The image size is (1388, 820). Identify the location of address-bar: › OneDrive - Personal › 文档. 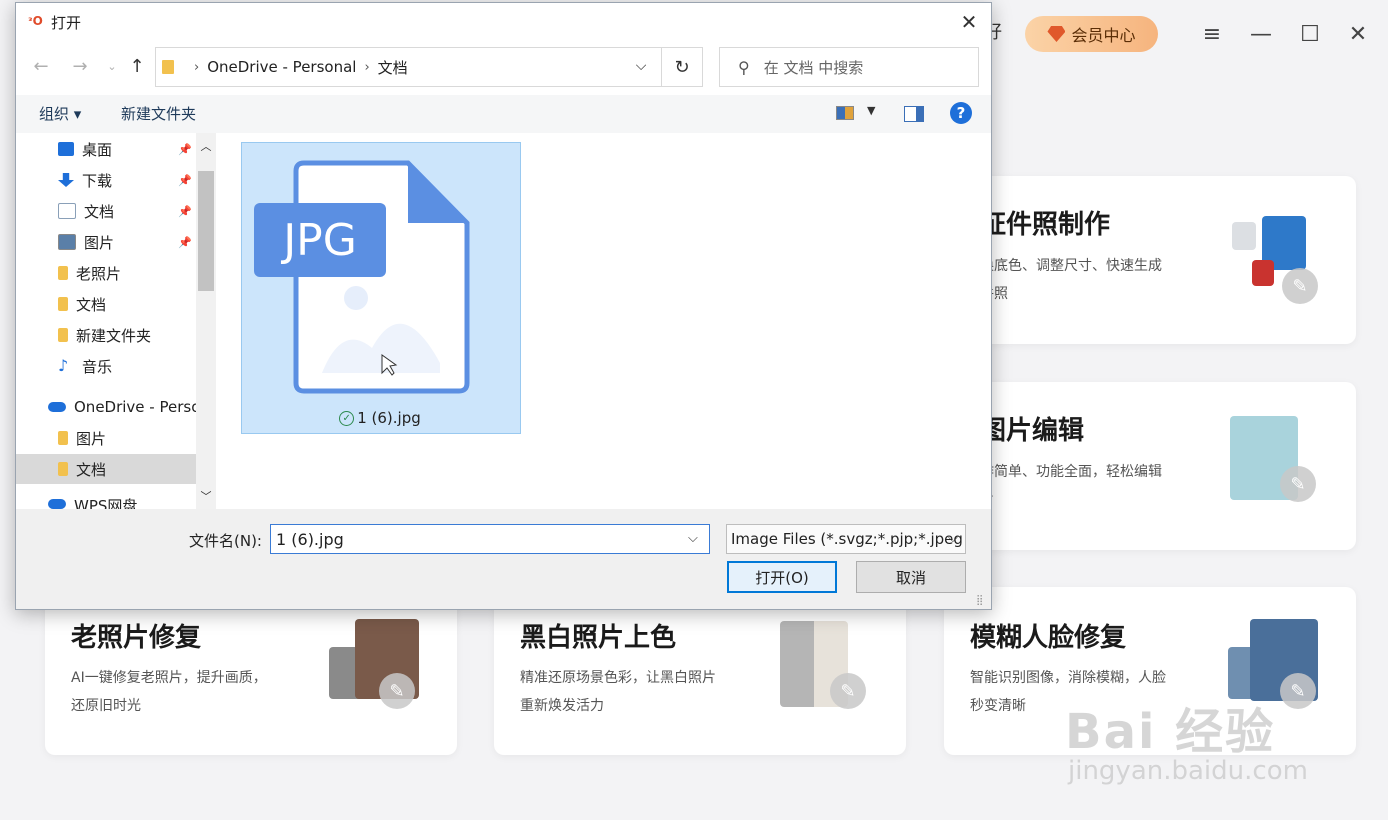
(408, 67).